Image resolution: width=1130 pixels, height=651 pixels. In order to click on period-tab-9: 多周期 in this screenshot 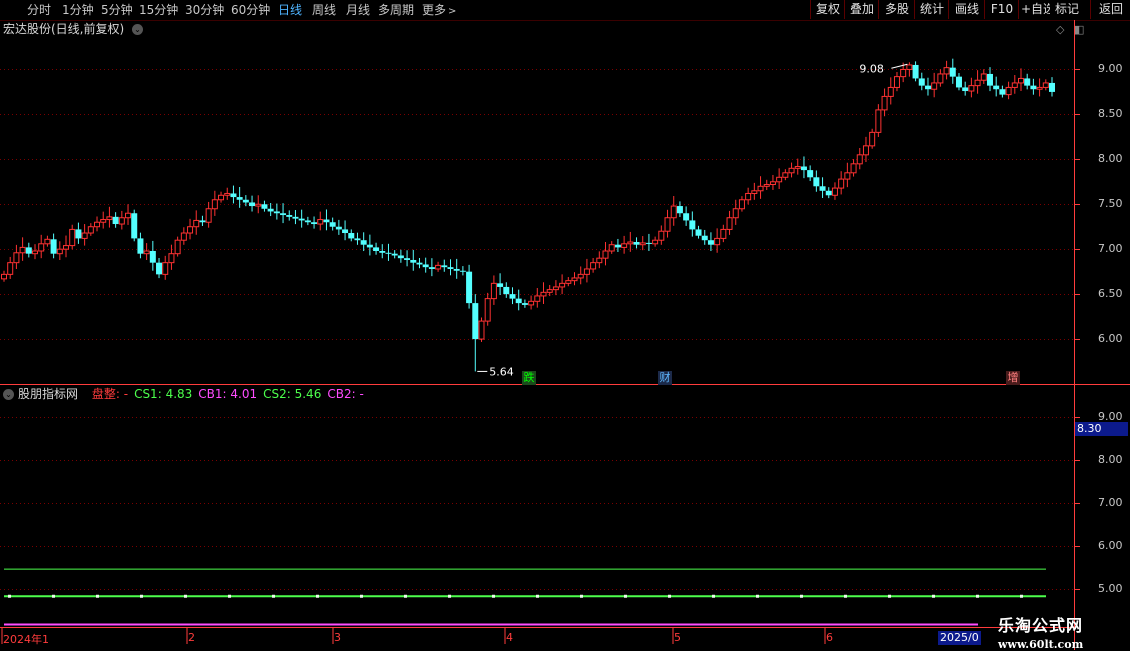, I will do `click(396, 10)`.